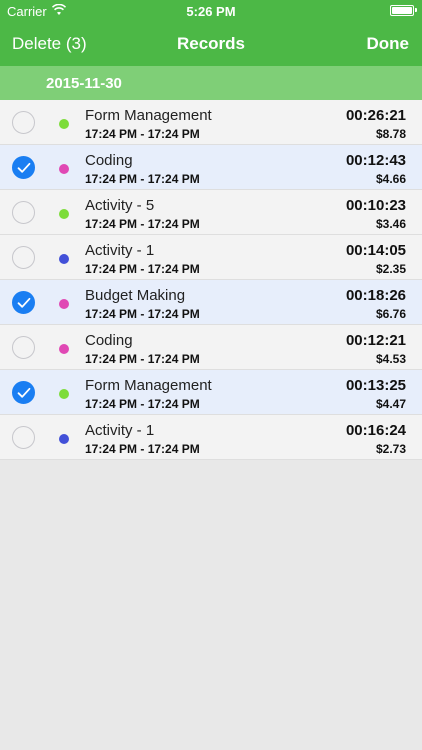  Describe the element at coordinates (390, 404) in the screenshot. I see `cost: $4.47` at that location.